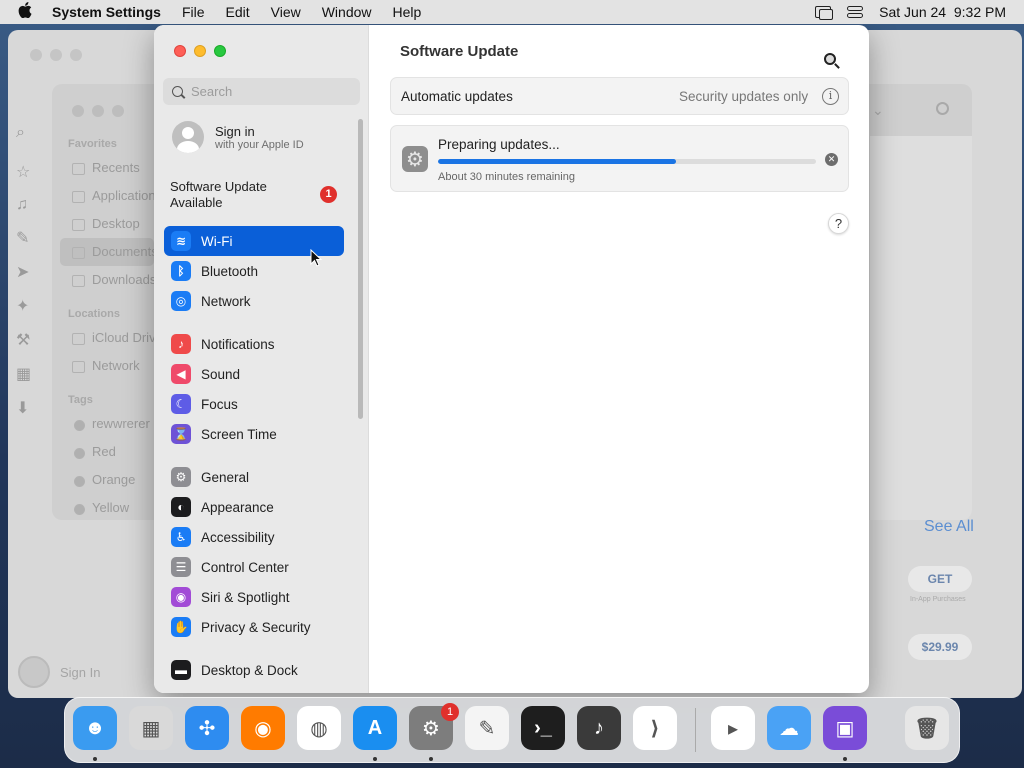 This screenshot has height=768, width=1024. I want to click on accessibility-icon: ♿, so click(181, 537).